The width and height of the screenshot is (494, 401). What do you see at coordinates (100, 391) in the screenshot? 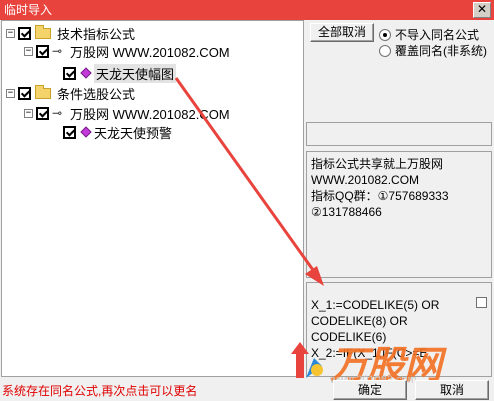
I see `status-message: 系统存在同名公式,再次点击可以更名` at bounding box center [100, 391].